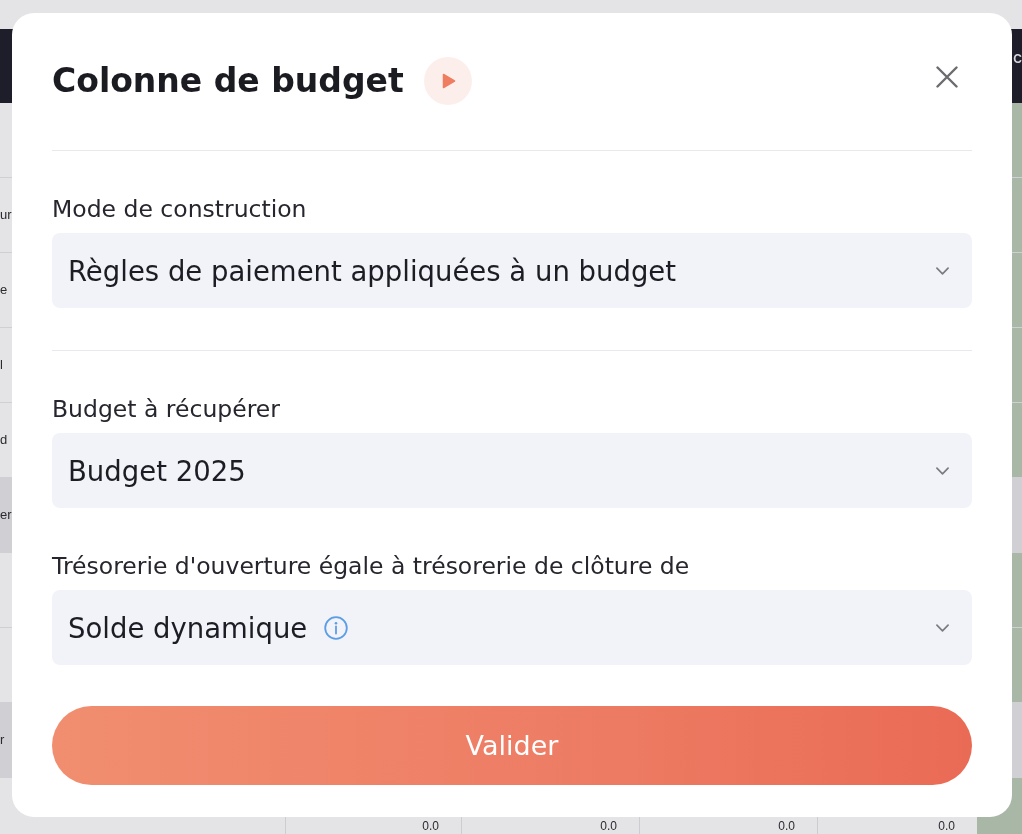 This screenshot has height=834, width=1022. What do you see at coordinates (166, 409) in the screenshot?
I see `field-label: Budget à récupérer` at bounding box center [166, 409].